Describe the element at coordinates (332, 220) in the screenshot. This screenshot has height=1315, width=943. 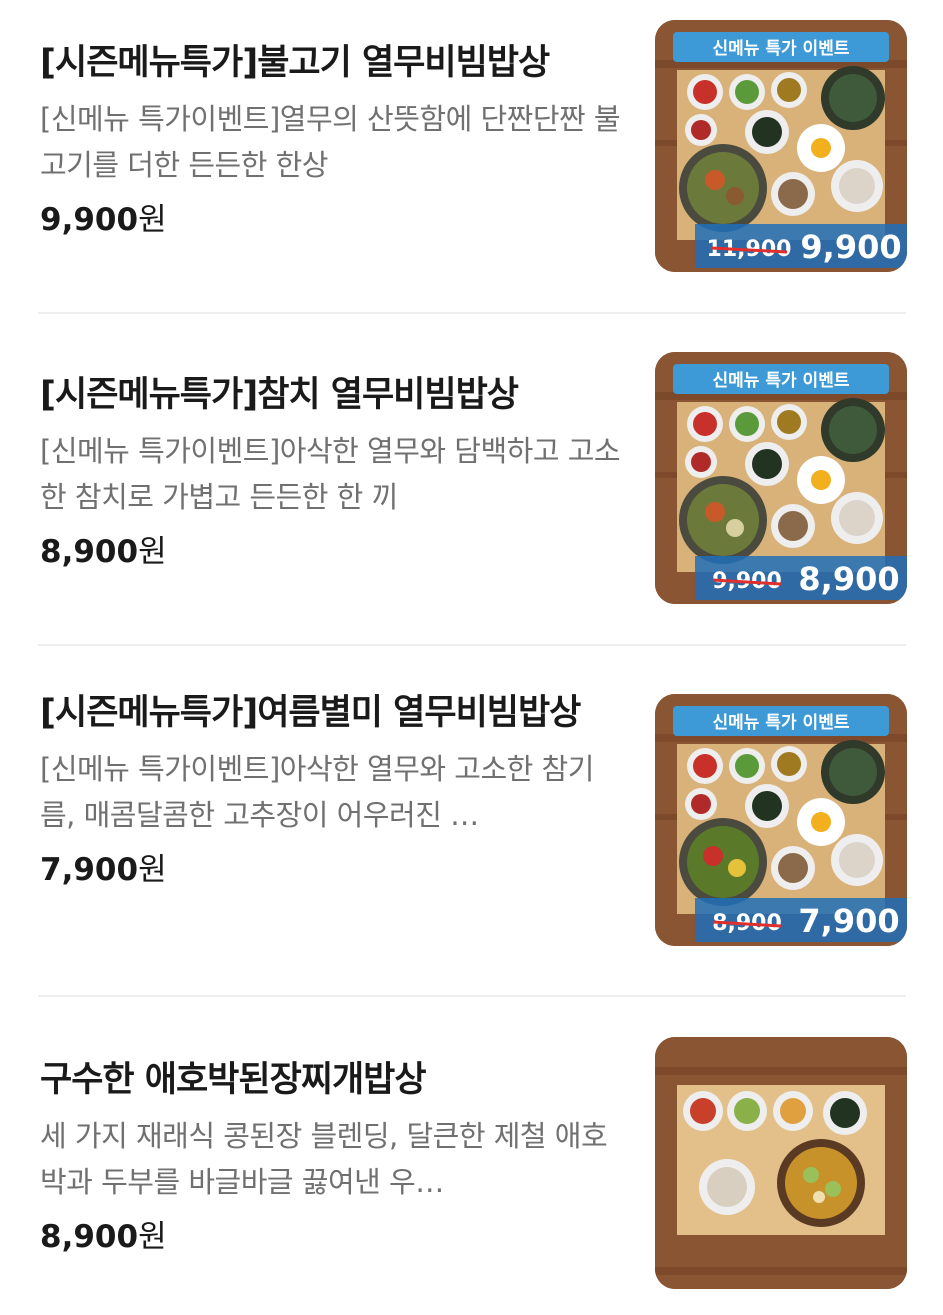
I see `item-price: 9,900원` at that location.